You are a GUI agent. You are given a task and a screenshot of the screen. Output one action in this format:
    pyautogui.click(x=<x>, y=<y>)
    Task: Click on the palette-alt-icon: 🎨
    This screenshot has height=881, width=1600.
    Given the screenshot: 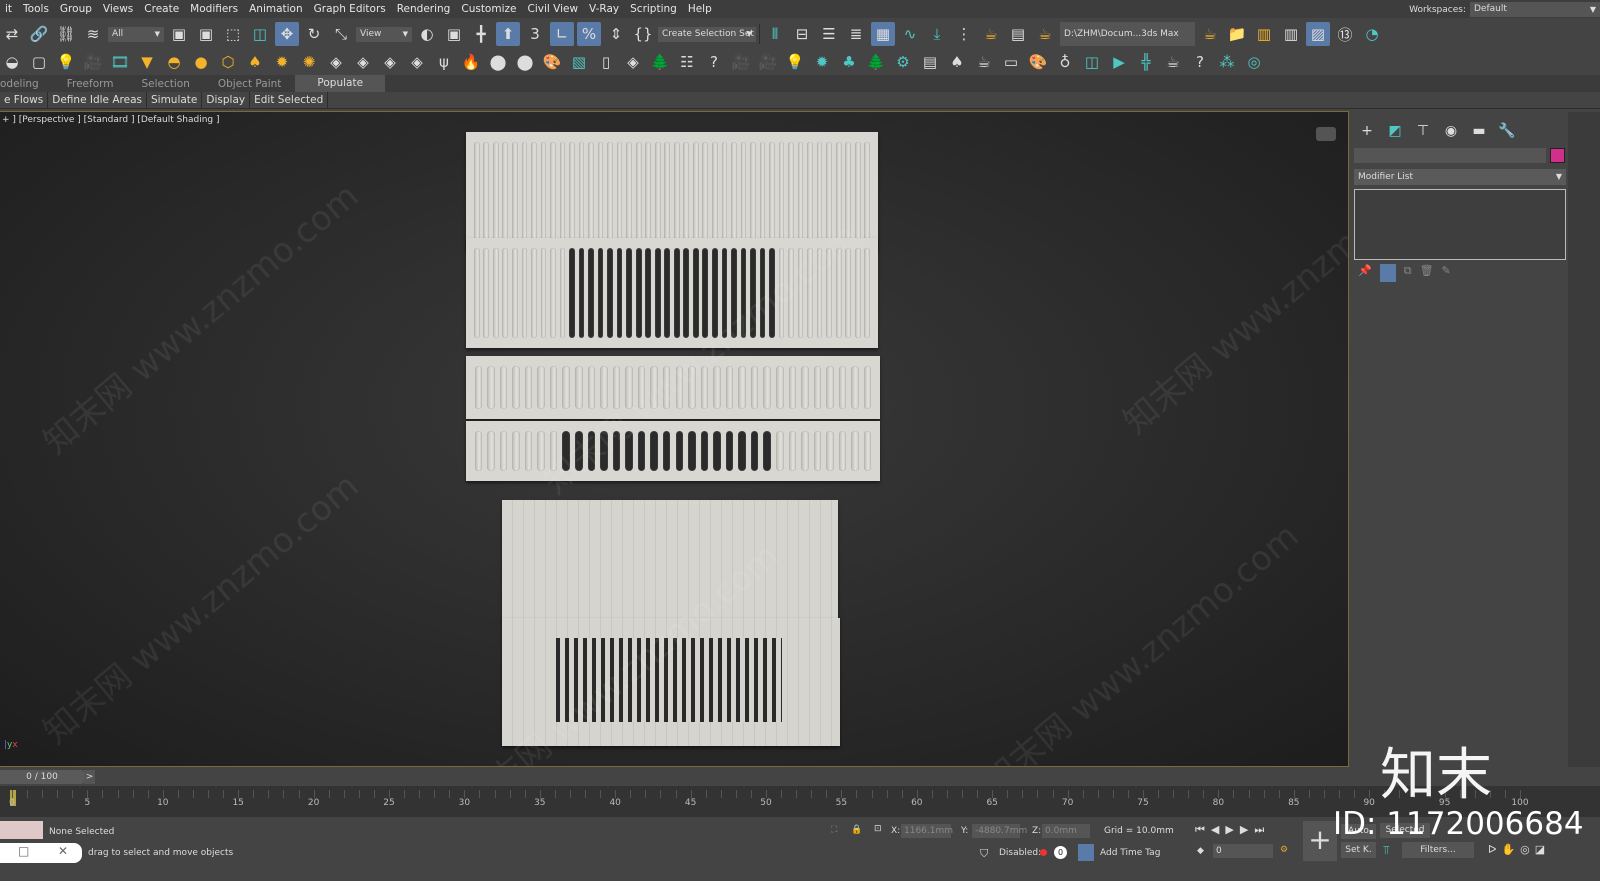 What is the action you would take?
    pyautogui.click(x=1038, y=62)
    